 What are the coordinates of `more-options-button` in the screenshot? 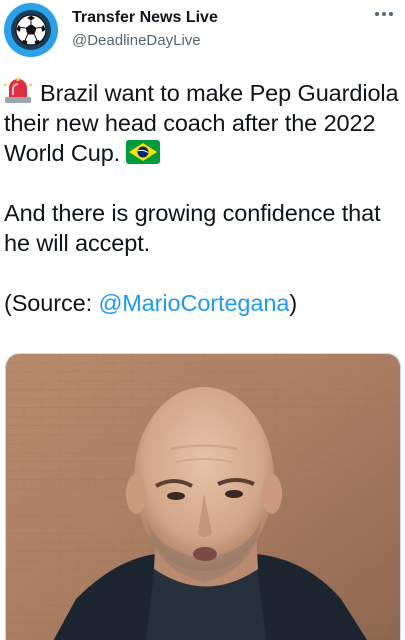 It's located at (384, 14).